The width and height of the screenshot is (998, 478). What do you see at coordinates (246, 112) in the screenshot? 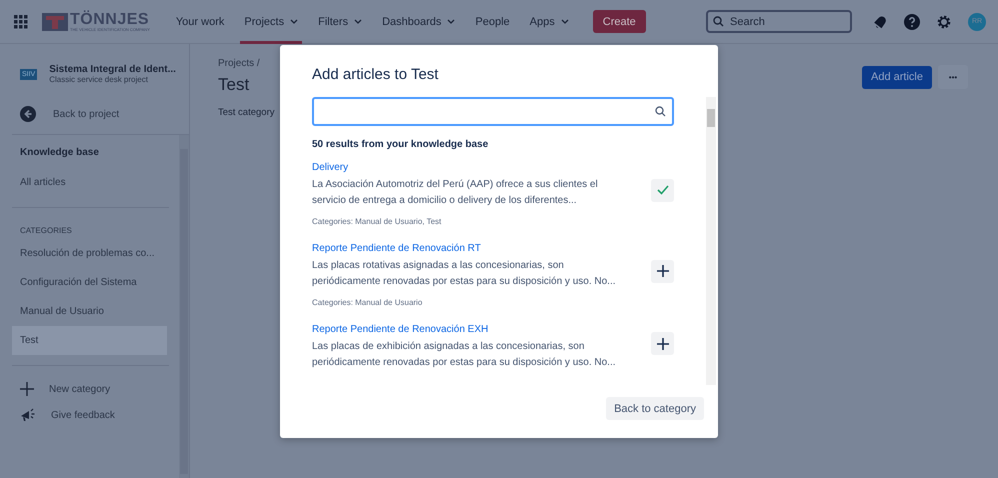
I see `page-description: Test category` at bounding box center [246, 112].